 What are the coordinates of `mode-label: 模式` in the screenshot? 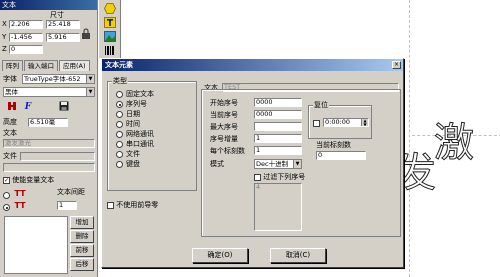 It's located at (217, 164).